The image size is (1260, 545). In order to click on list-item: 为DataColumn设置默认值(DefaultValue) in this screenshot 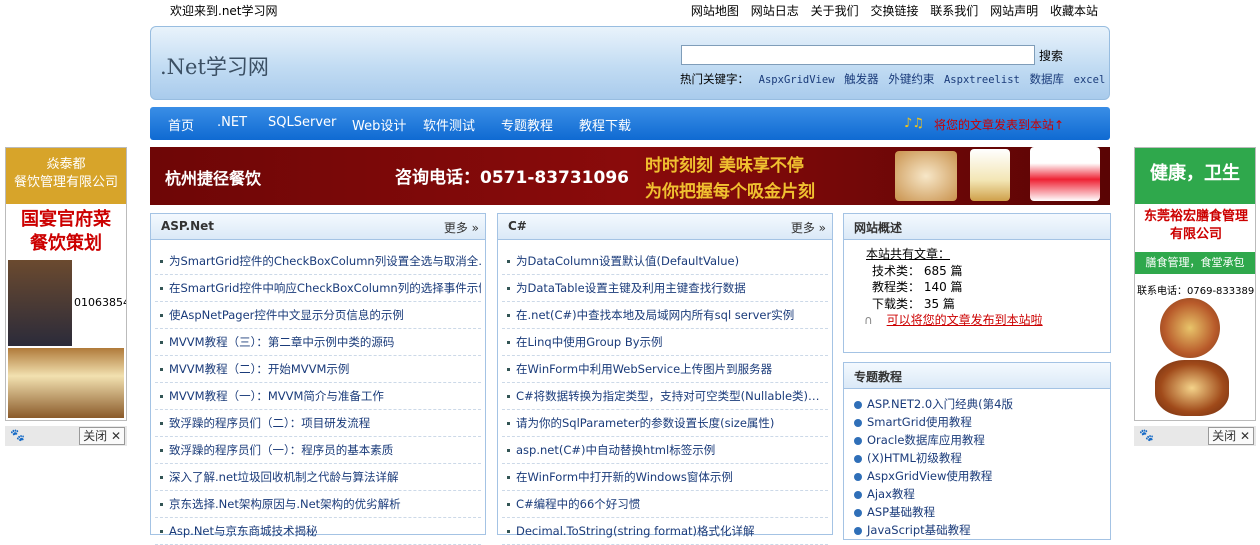, I will do `click(665, 261)`.